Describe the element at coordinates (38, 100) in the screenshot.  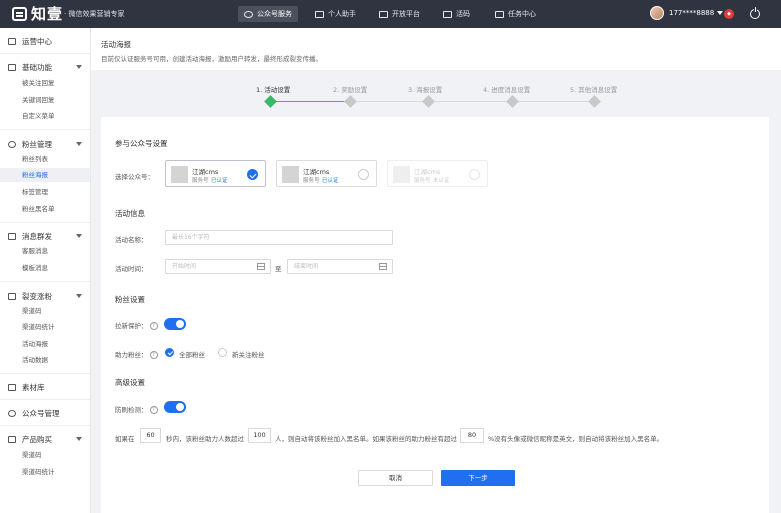
I see `sidebar-item-keyword-reply: 关键词回复` at that location.